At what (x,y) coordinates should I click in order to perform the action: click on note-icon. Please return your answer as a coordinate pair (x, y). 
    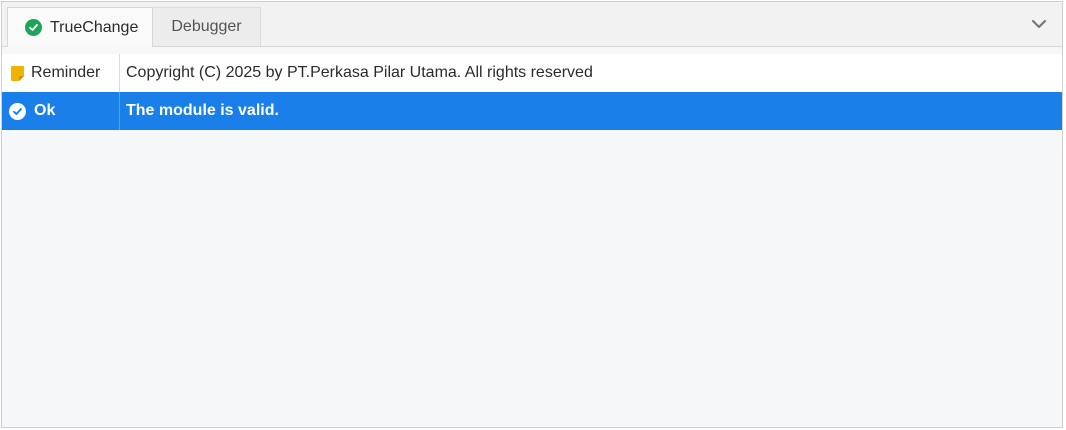
    Looking at the image, I should click on (17, 73).